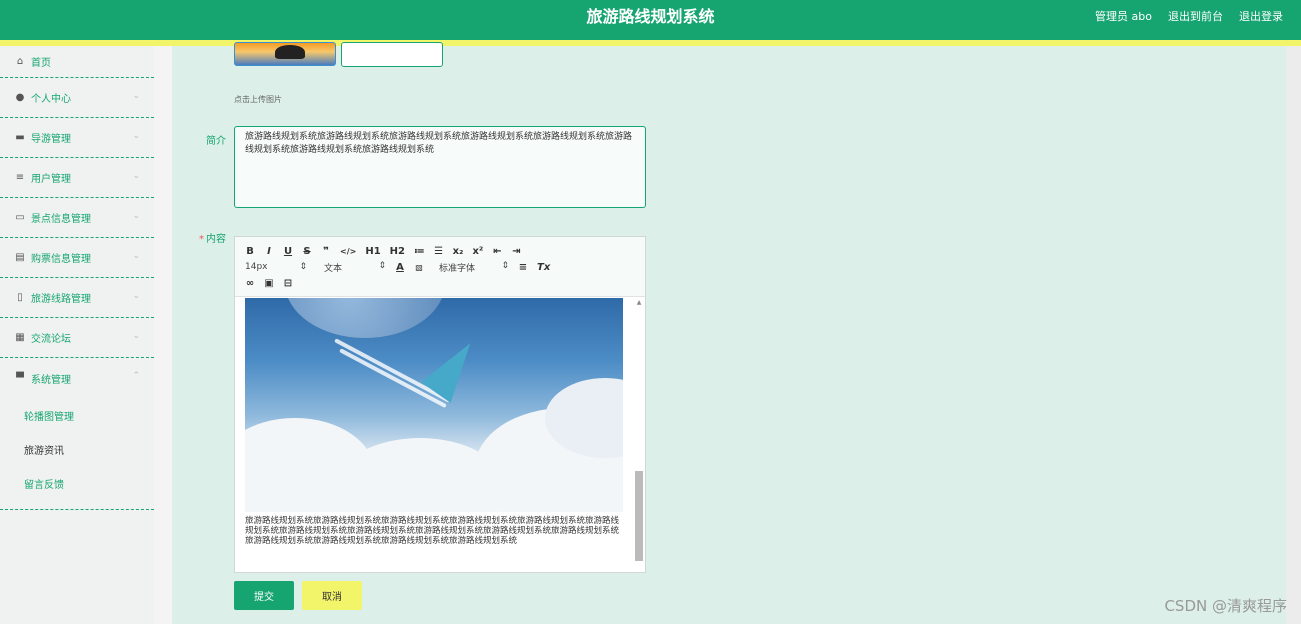  I want to click on indent-button: ⇥, so click(516, 251).